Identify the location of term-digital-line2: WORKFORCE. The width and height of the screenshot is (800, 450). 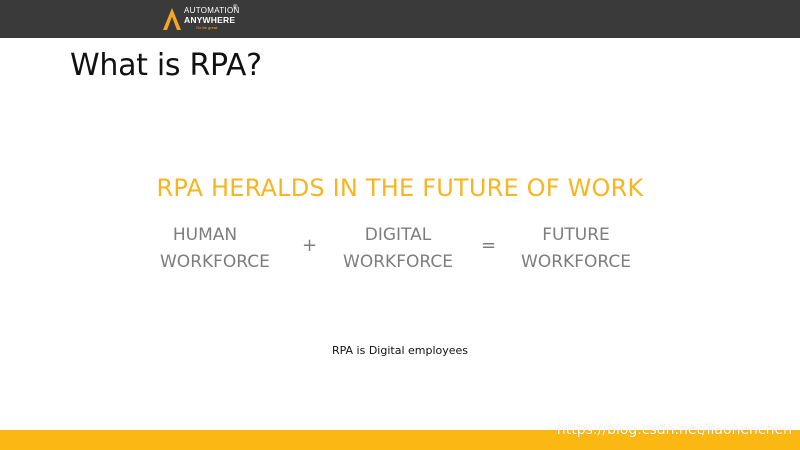
(398, 262).